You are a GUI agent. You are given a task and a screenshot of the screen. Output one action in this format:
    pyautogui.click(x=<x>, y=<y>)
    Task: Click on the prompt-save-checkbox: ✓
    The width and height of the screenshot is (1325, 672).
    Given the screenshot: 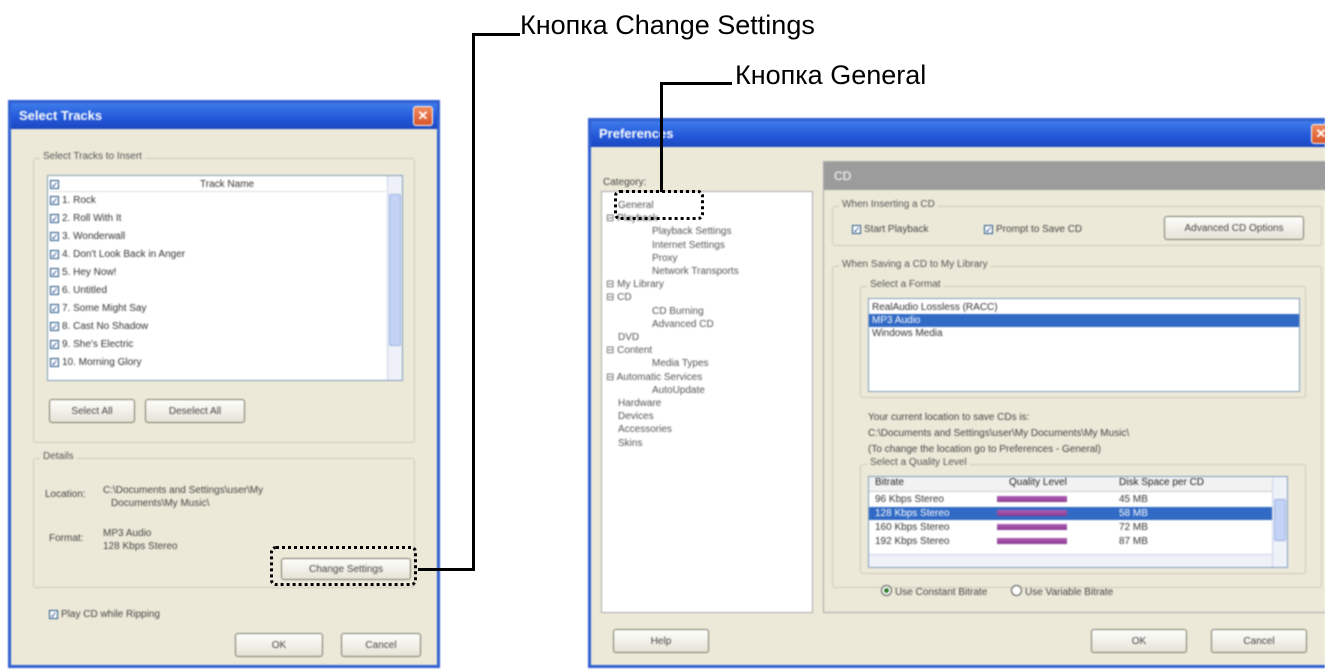 What is the action you would take?
    pyautogui.click(x=988, y=230)
    